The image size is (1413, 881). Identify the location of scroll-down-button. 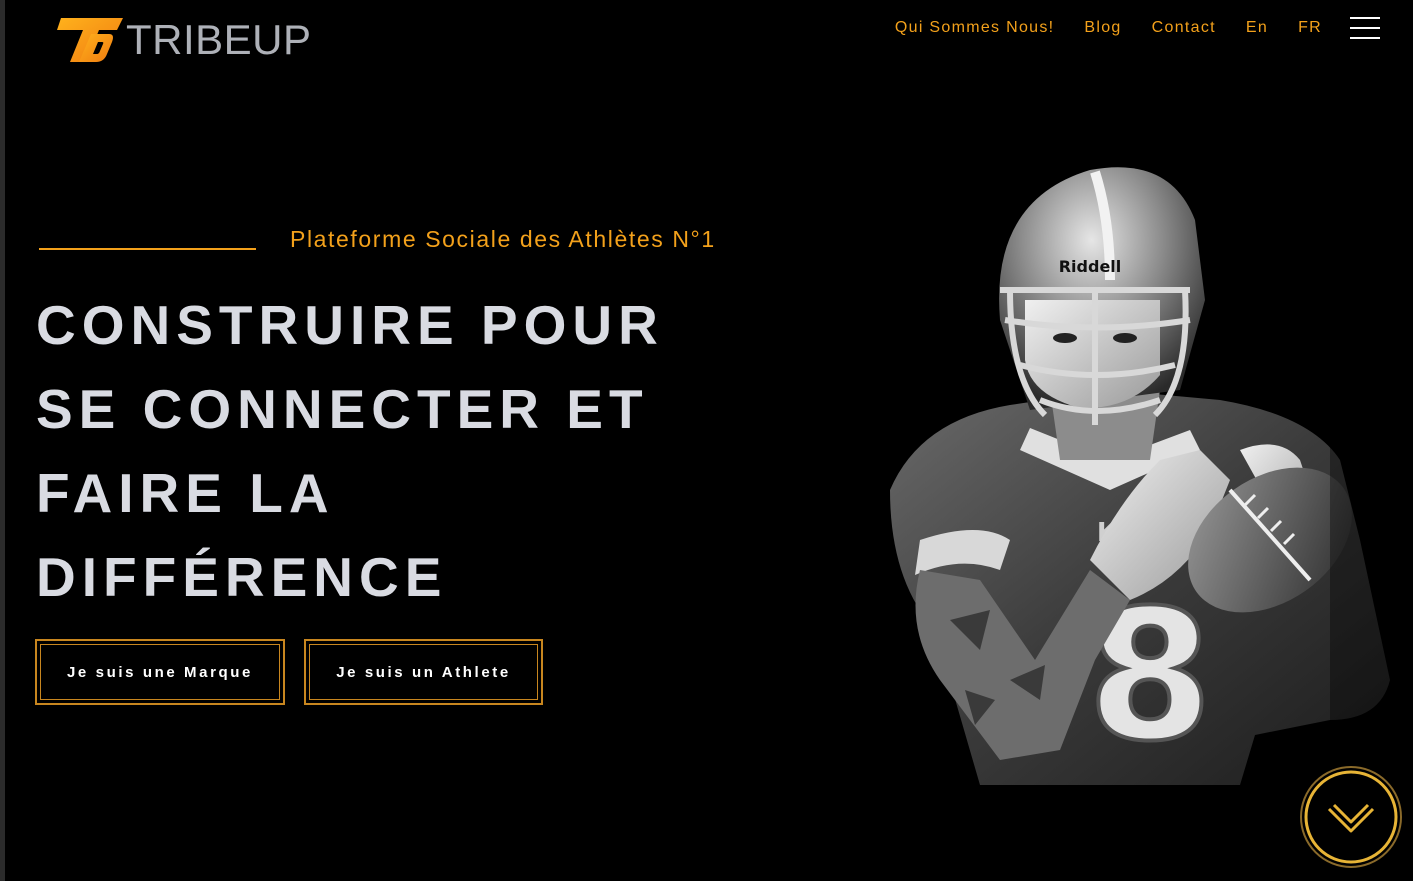
(1351, 817).